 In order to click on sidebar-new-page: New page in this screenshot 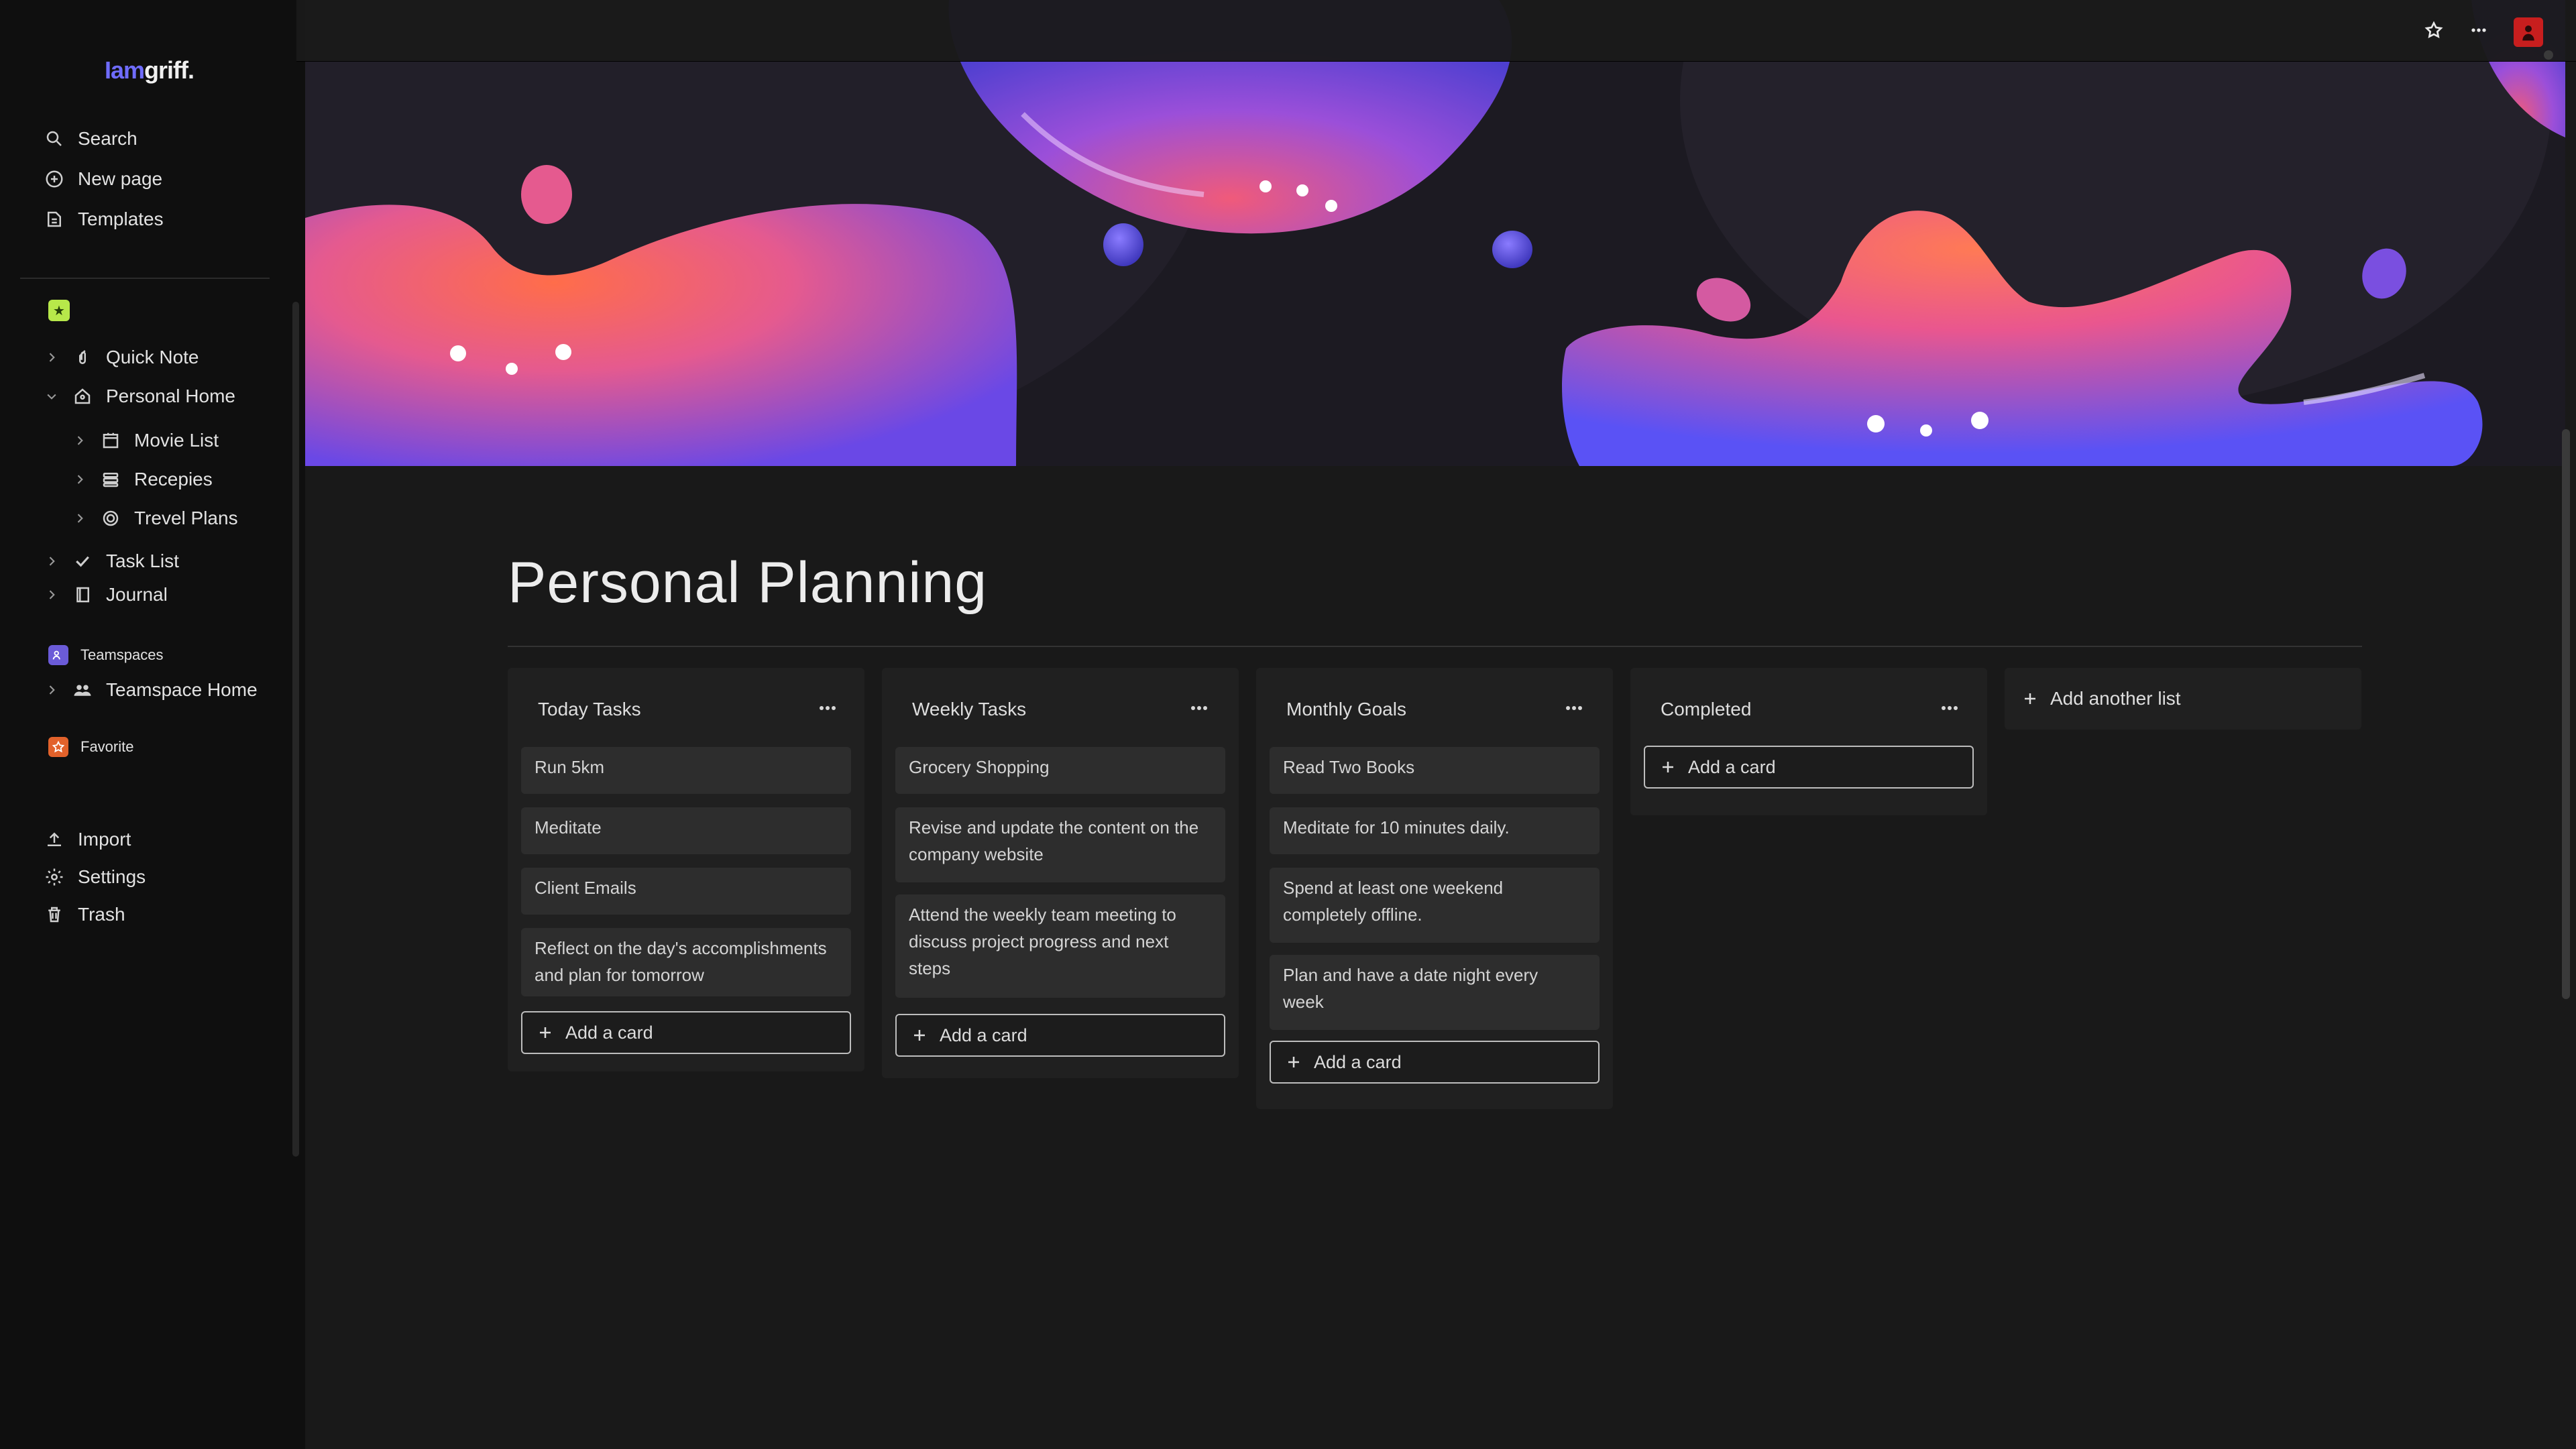, I will do `click(102, 179)`.